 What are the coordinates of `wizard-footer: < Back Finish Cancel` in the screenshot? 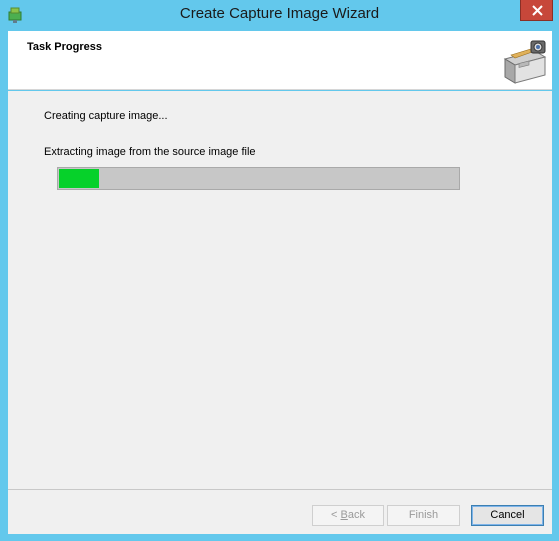 It's located at (280, 511).